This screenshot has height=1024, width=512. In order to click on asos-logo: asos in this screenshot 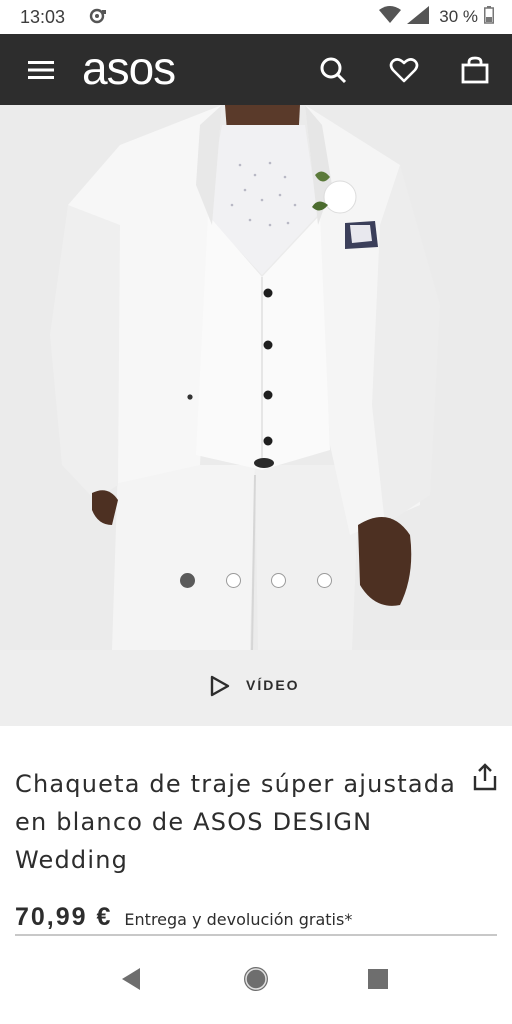, I will do `click(129, 68)`.